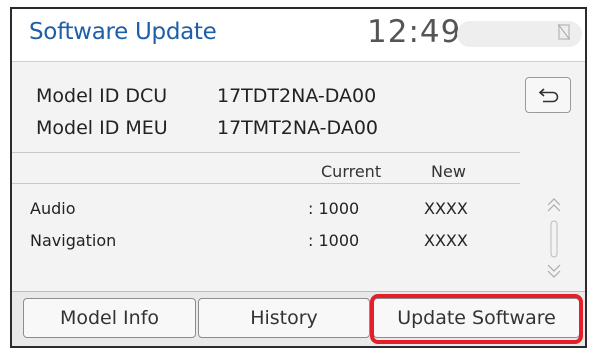 This screenshot has width=598, height=355. What do you see at coordinates (284, 318) in the screenshot?
I see `tab-history: History` at bounding box center [284, 318].